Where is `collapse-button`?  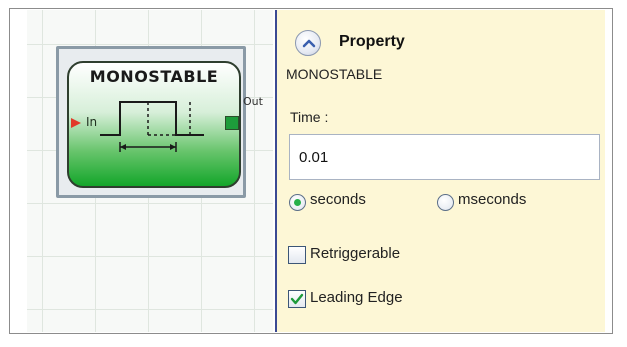
collapse-button is located at coordinates (308, 43).